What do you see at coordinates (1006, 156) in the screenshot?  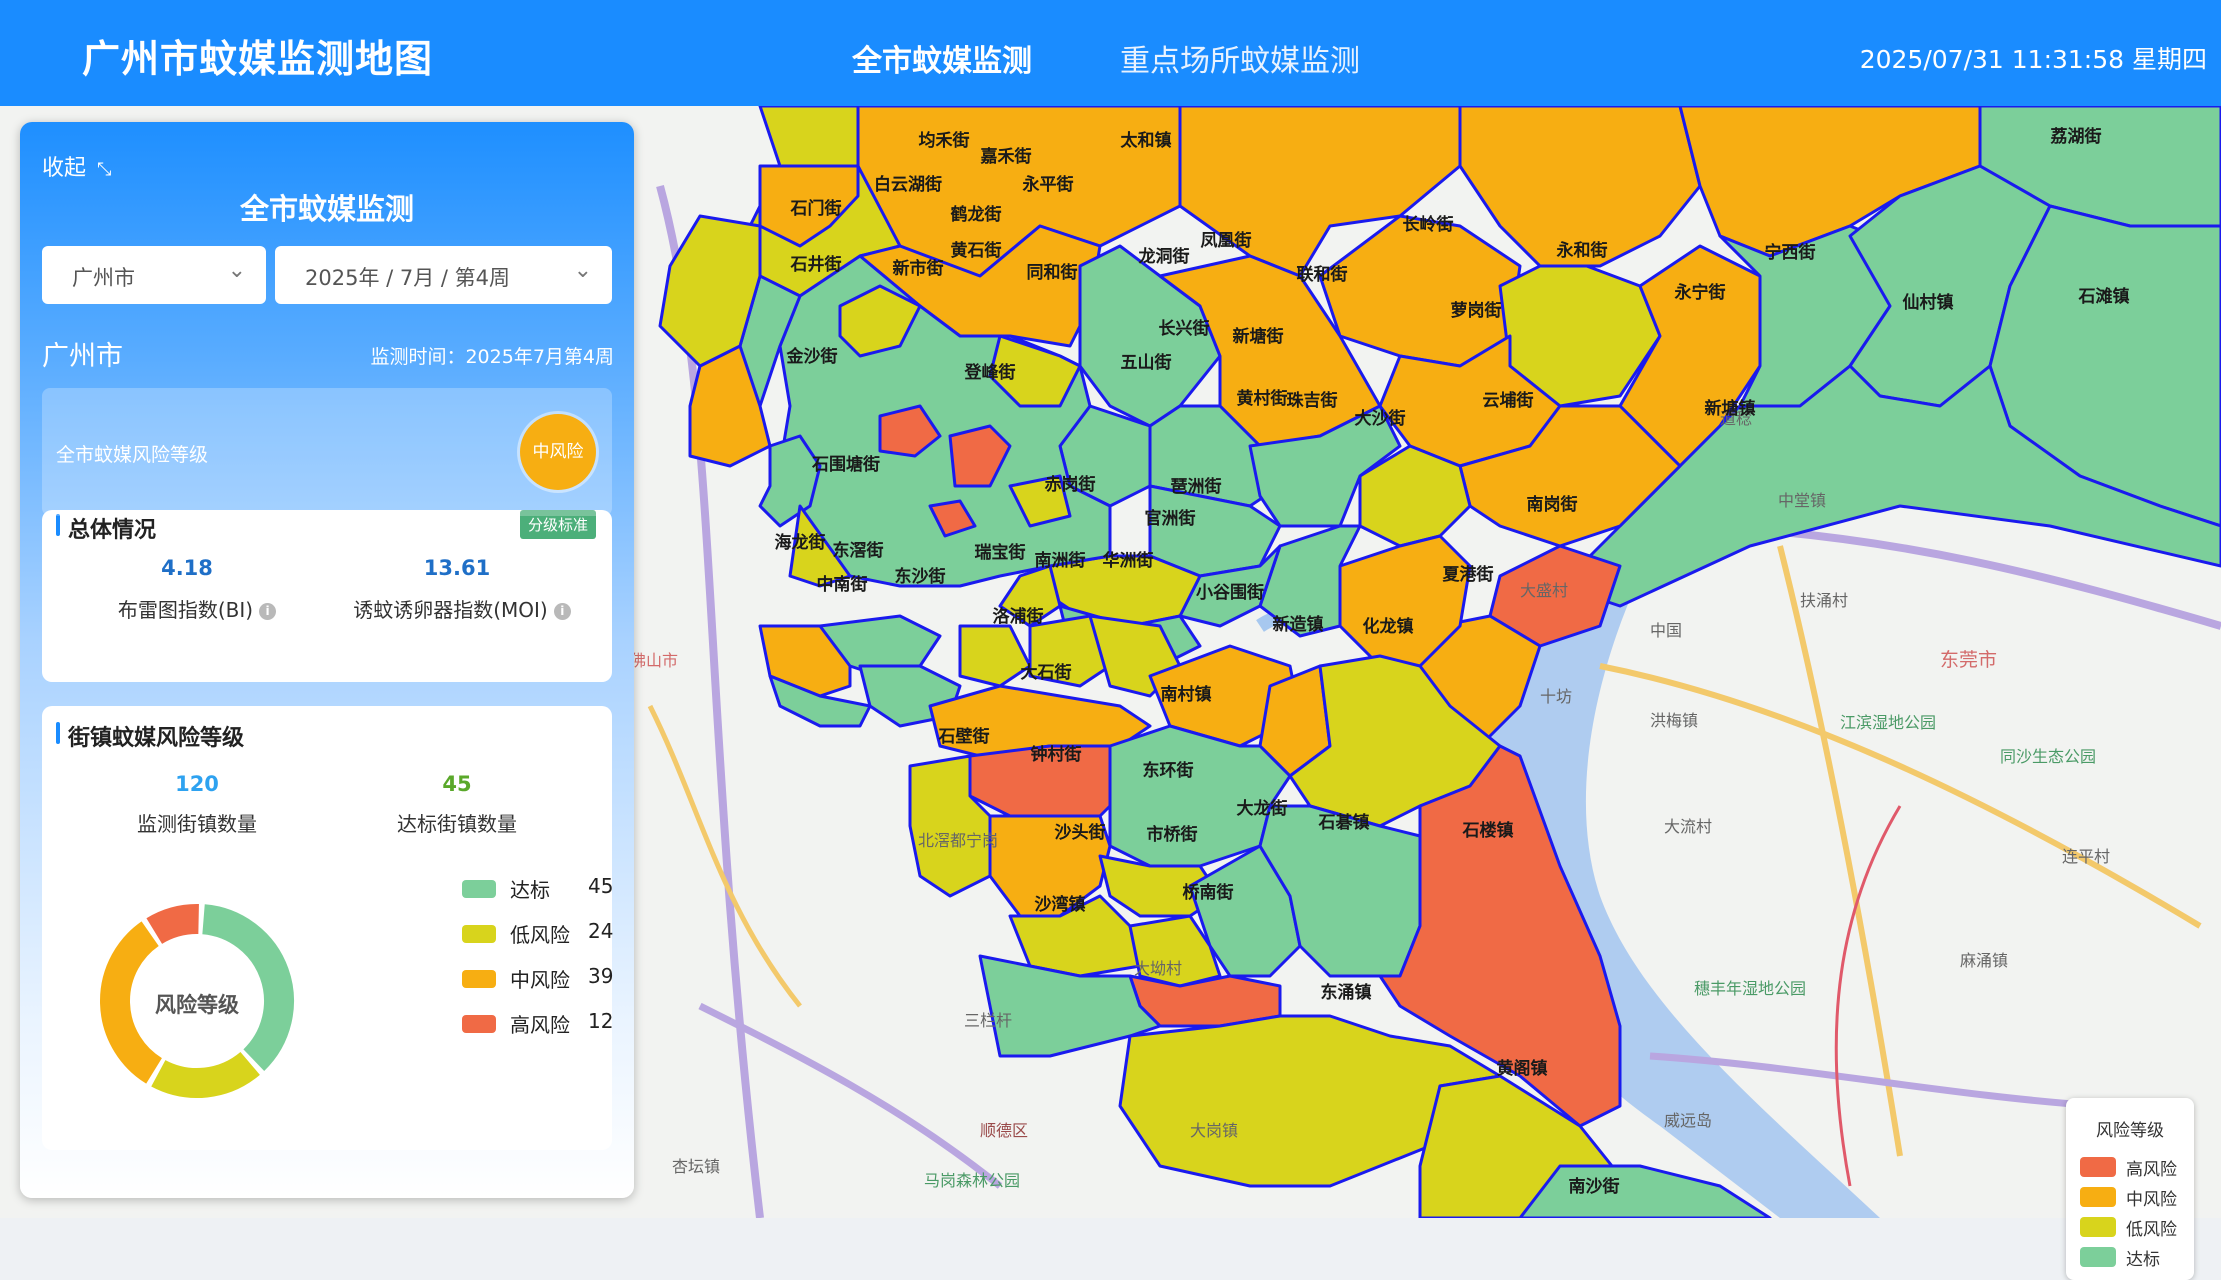 I see `district-label: 嘉禾街` at bounding box center [1006, 156].